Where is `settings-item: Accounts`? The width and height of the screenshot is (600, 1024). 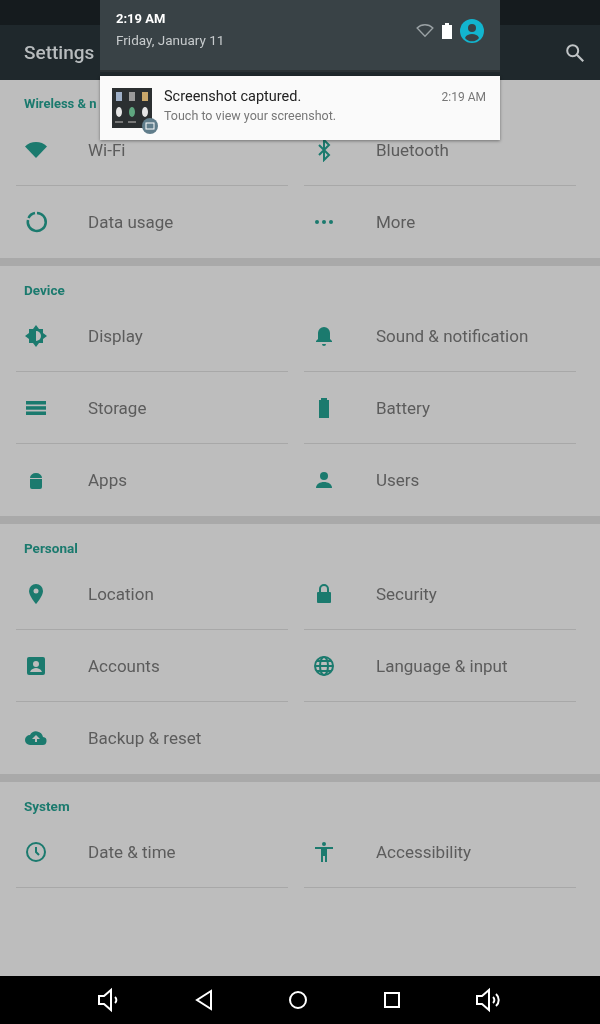
settings-item: Accounts is located at coordinates (152, 666).